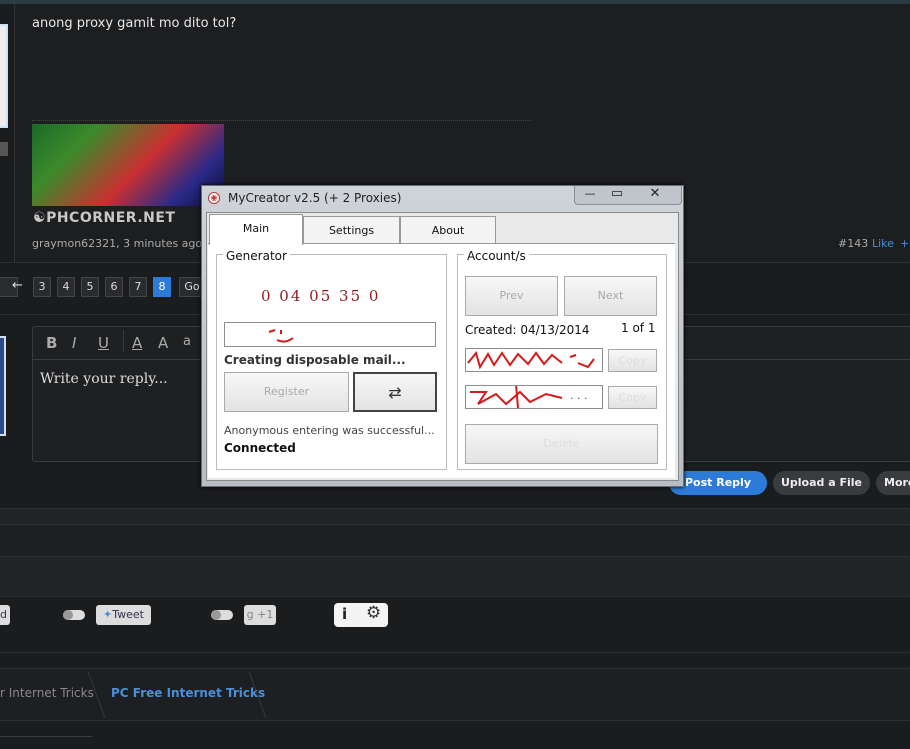 The height and width of the screenshot is (749, 910). I want to click on page-7: 7, so click(138, 287).